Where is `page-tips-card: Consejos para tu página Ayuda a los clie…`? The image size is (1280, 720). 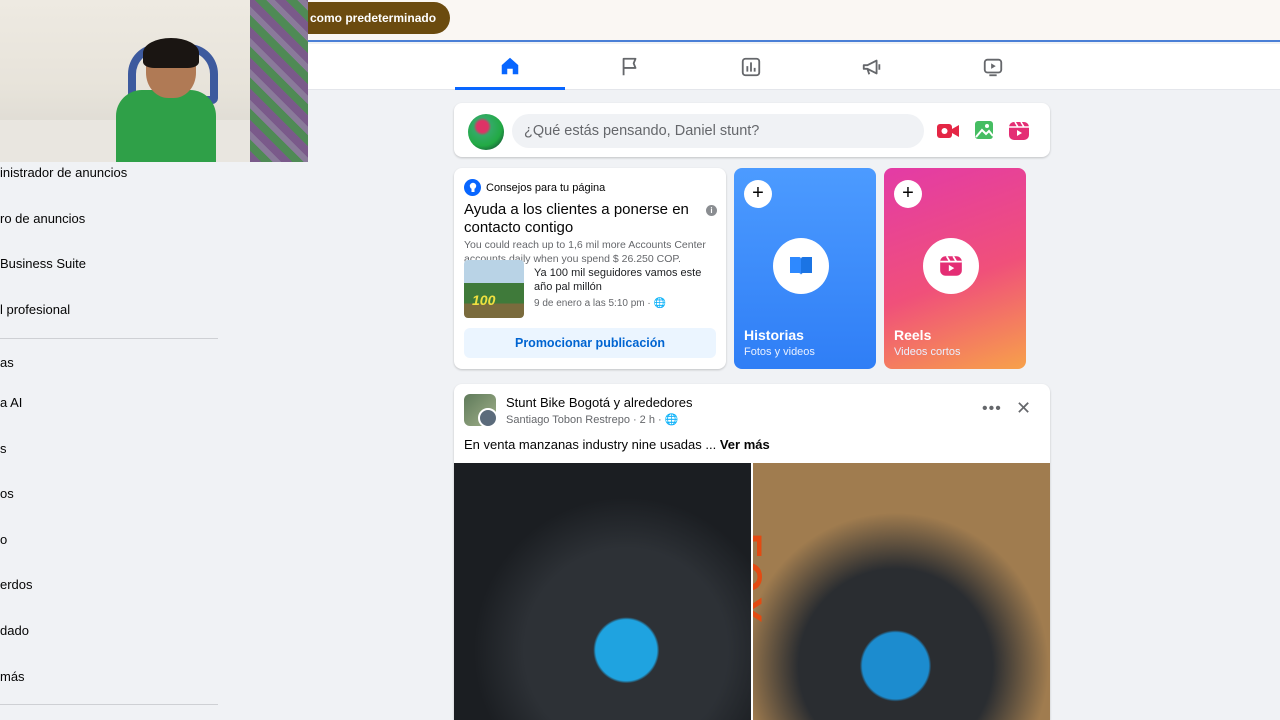 page-tips-card: Consejos para tu página Ayuda a los clie… is located at coordinates (590, 268).